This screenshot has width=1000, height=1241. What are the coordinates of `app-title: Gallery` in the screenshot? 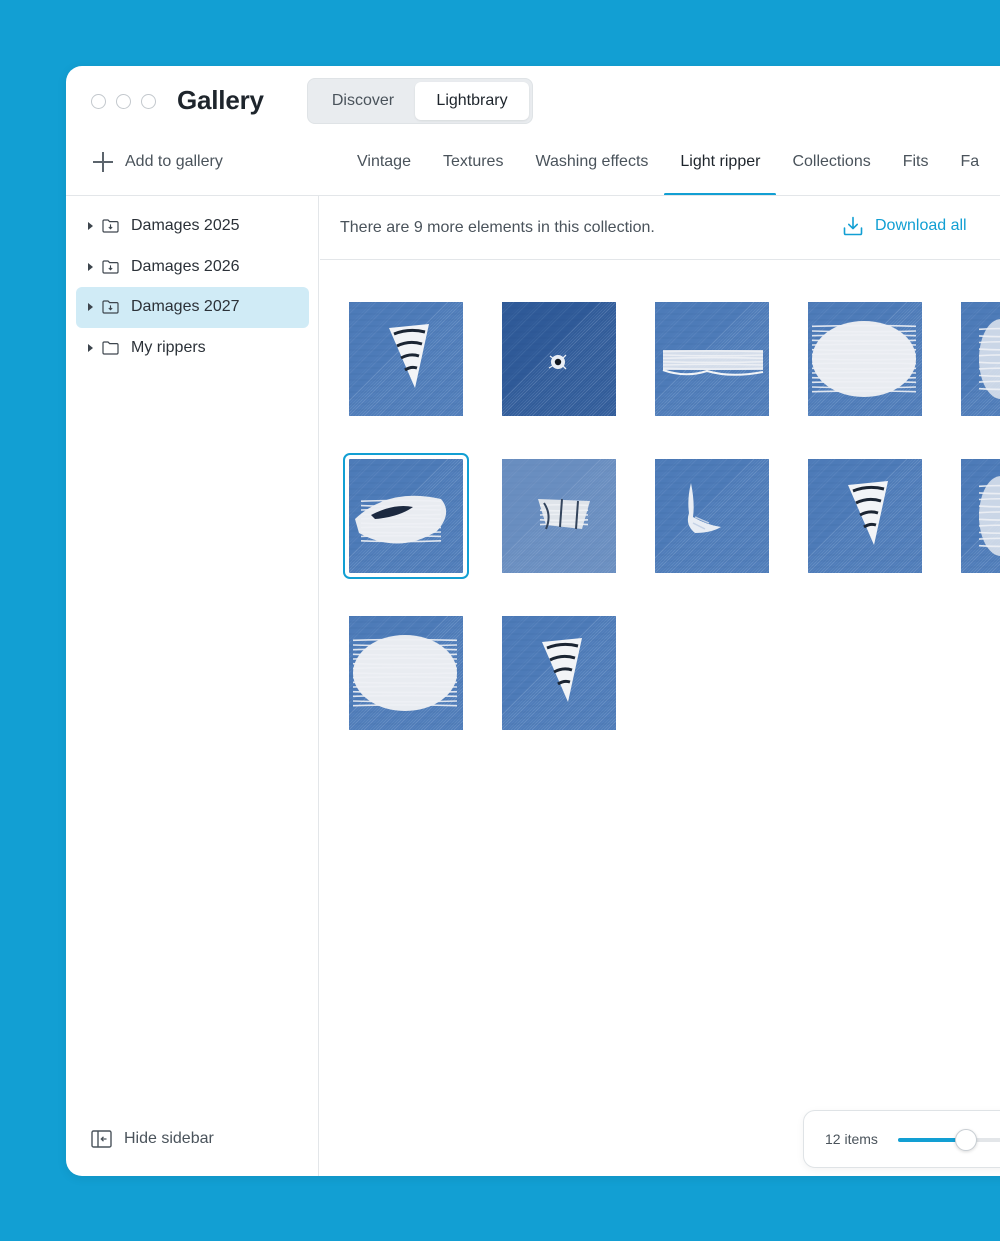 It's located at (220, 100).